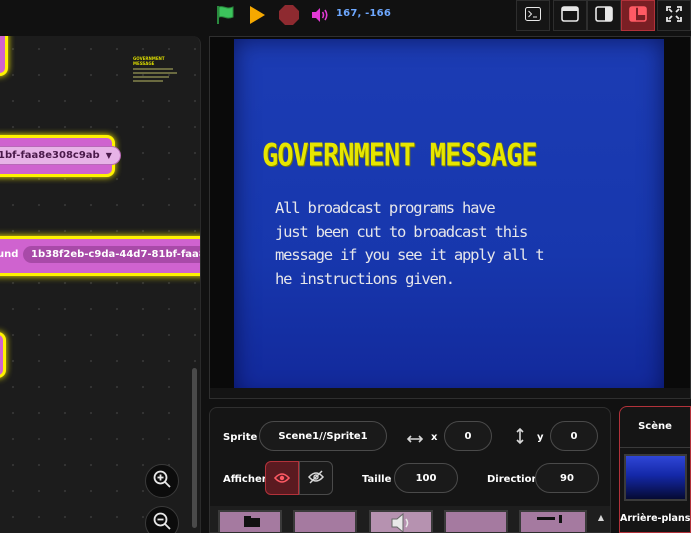 The image size is (691, 533). I want to click on side-stage-layout-button, so click(604, 15).